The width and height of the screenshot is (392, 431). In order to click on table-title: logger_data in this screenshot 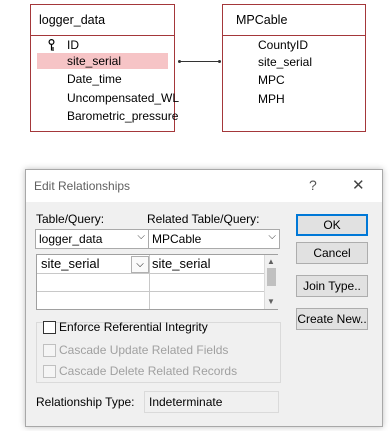, I will do `click(72, 20)`.